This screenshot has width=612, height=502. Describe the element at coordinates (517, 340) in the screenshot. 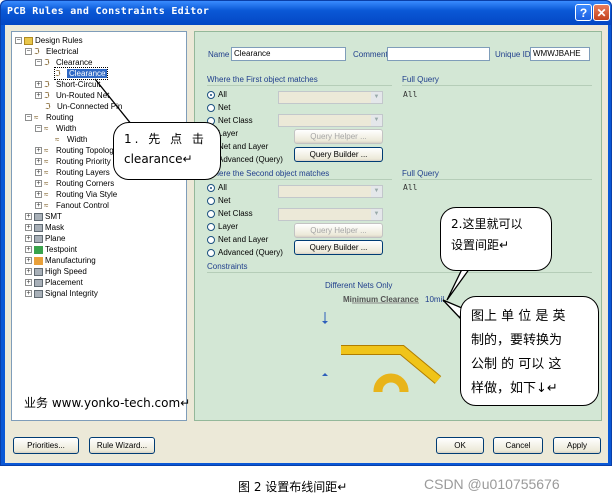

I see `callout-3-line-2: 制的，要转换为` at that location.